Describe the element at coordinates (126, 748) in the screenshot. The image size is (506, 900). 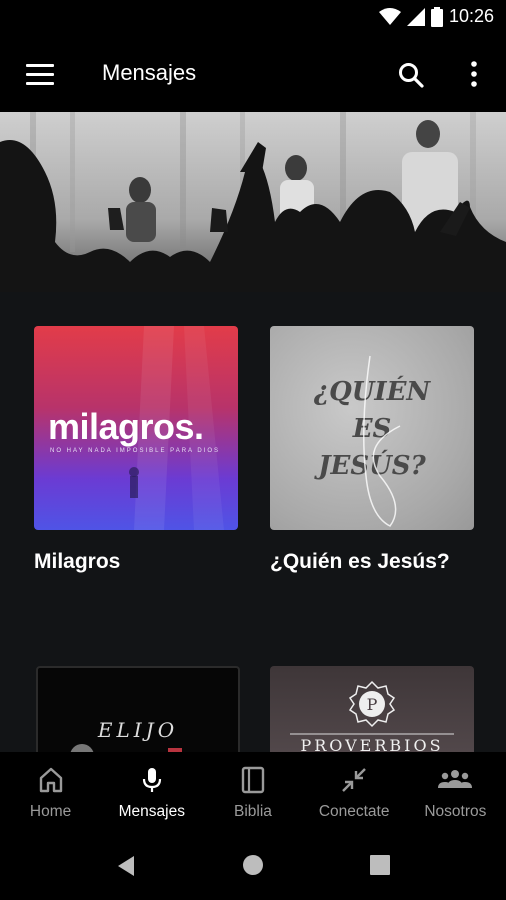
I see `thumbnail-texture` at that location.